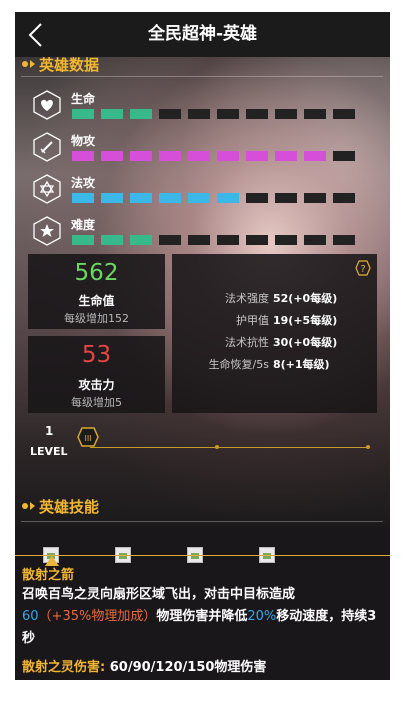  Describe the element at coordinates (305, 320) in the screenshot. I see `attribute-value: 19(+5每级)` at that location.